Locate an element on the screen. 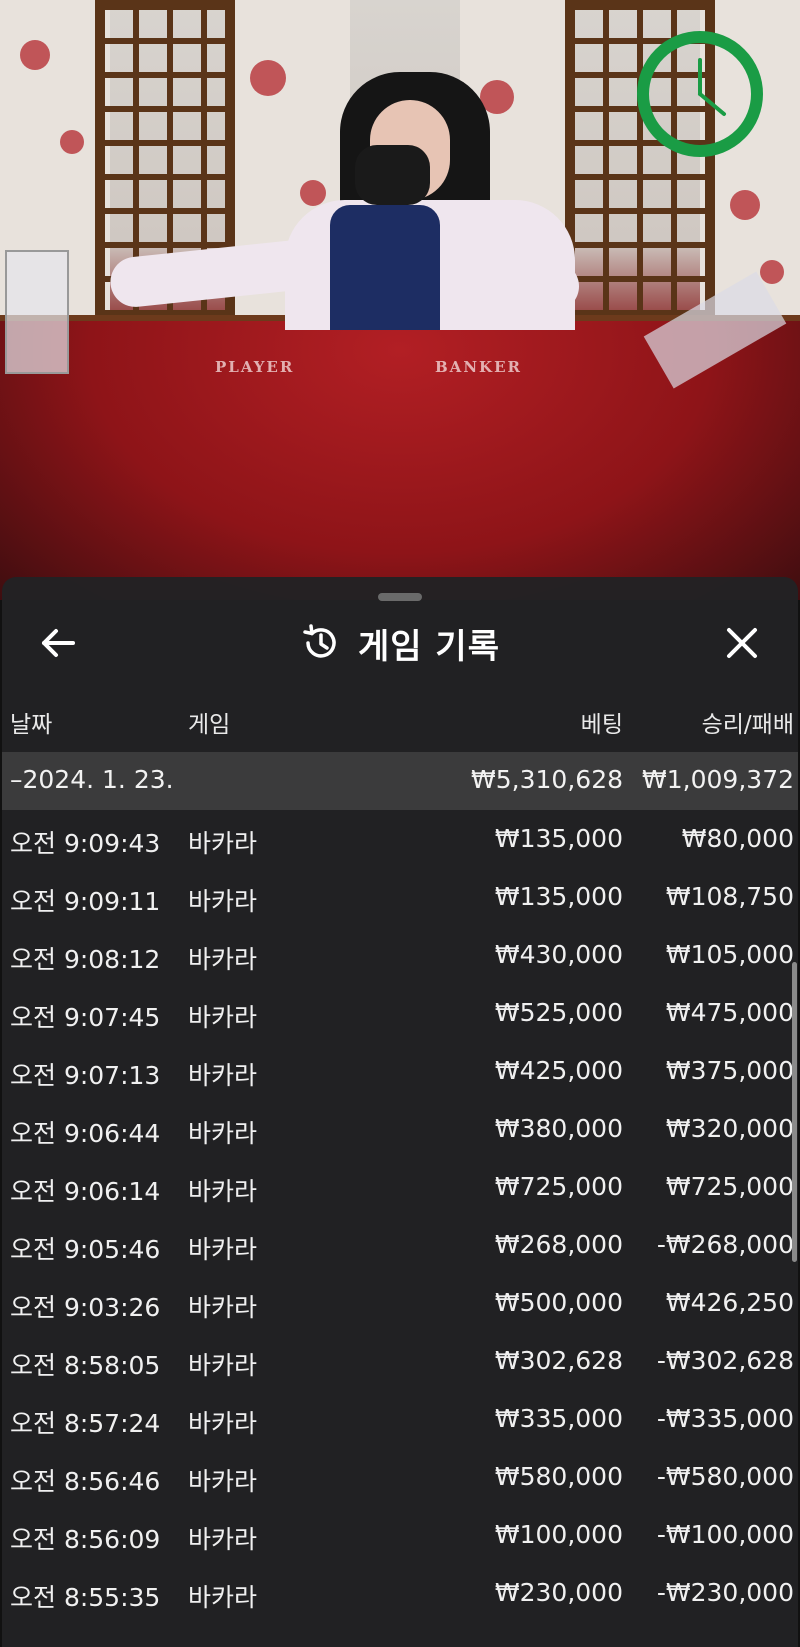 The height and width of the screenshot is (1647, 800). row-time: 오전 8:56:46 is located at coordinates (85, 1481).